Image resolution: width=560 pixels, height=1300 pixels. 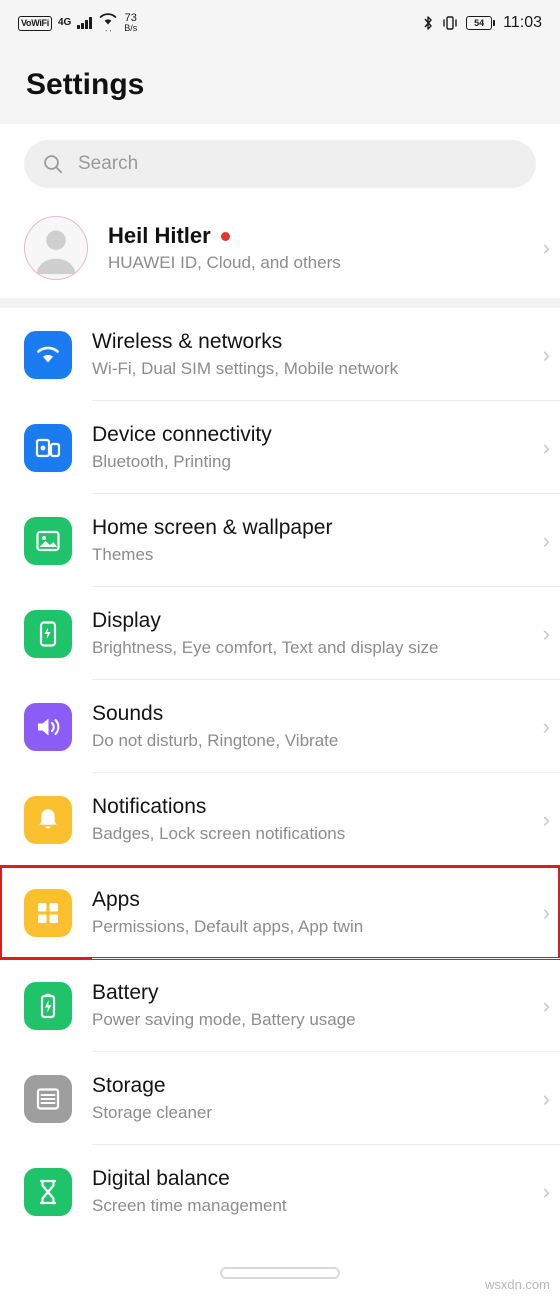 I want to click on signal-bars-icon, so click(x=85, y=23).